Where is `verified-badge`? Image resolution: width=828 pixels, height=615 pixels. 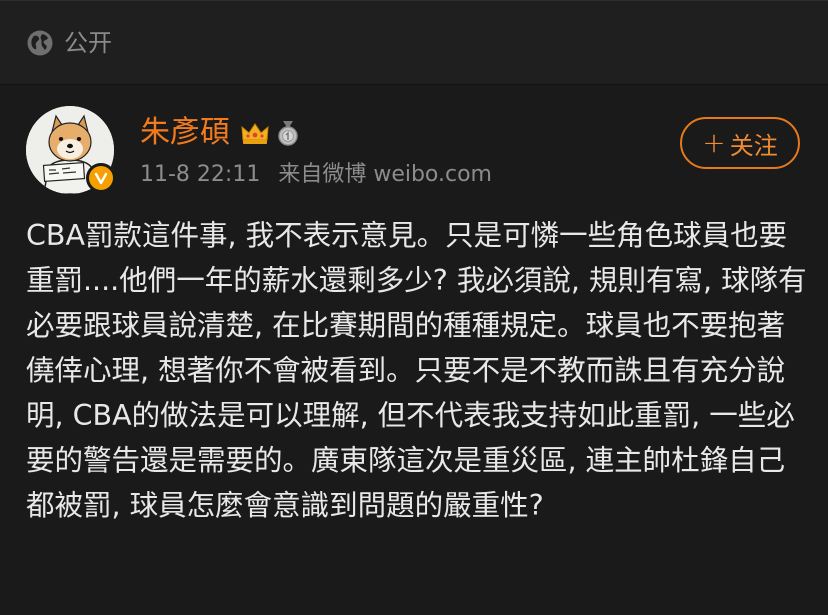
verified-badge is located at coordinates (101, 178).